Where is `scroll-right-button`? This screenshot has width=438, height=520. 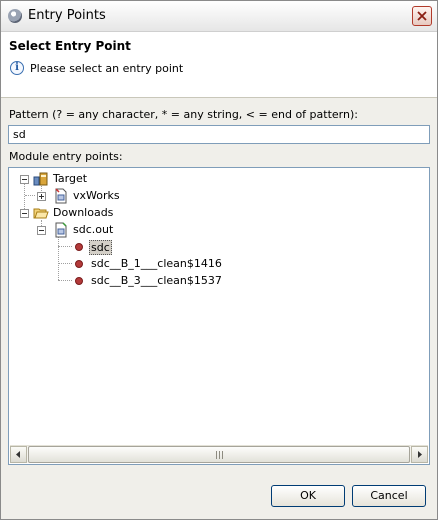 scroll-right-button is located at coordinates (419, 454).